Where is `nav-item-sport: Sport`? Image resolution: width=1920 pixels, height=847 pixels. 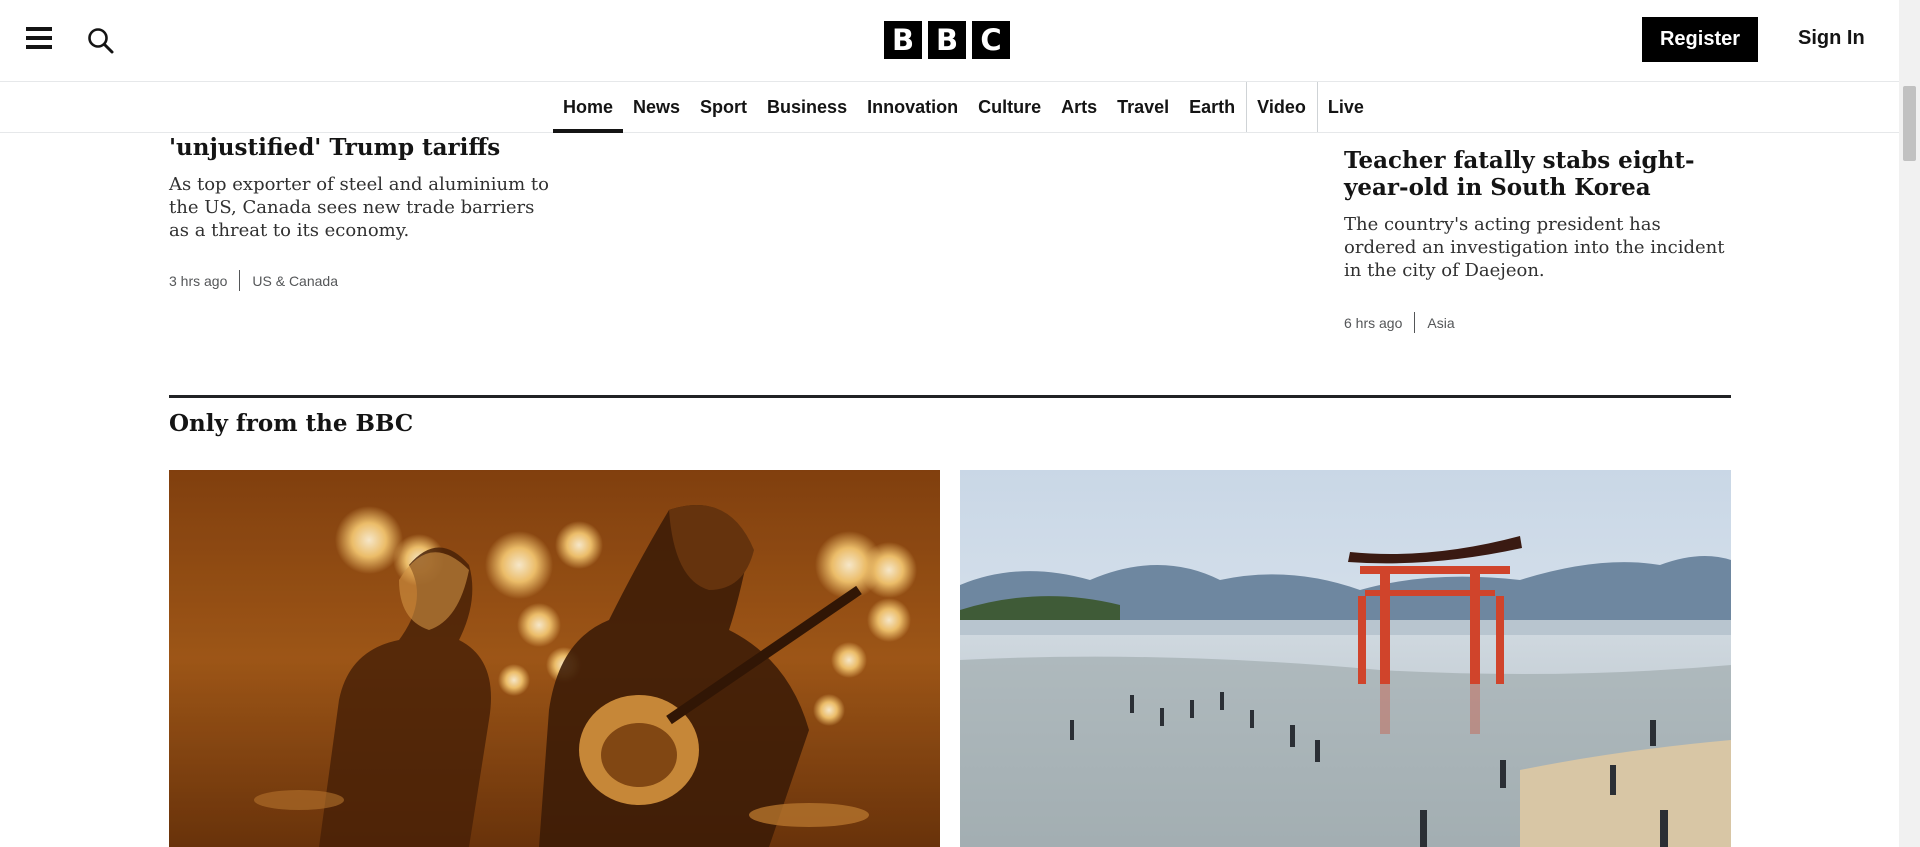
nav-item-sport: Sport is located at coordinates (723, 107).